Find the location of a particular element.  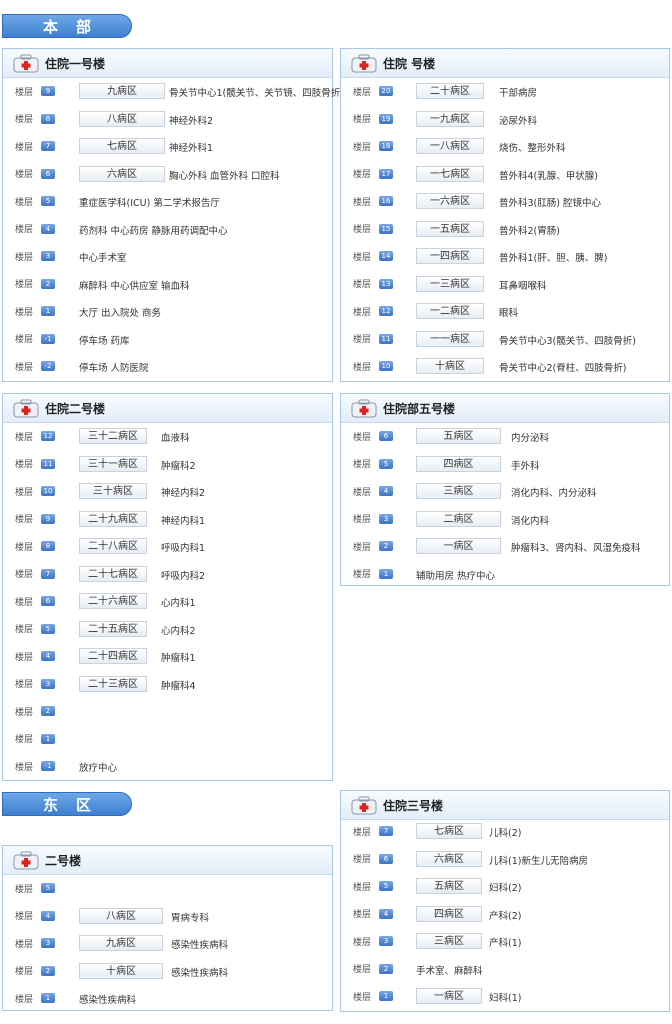

floor-row: 楼层 6 六病区 胸心外科 血管外科 口腔科 is located at coordinates (167, 174).